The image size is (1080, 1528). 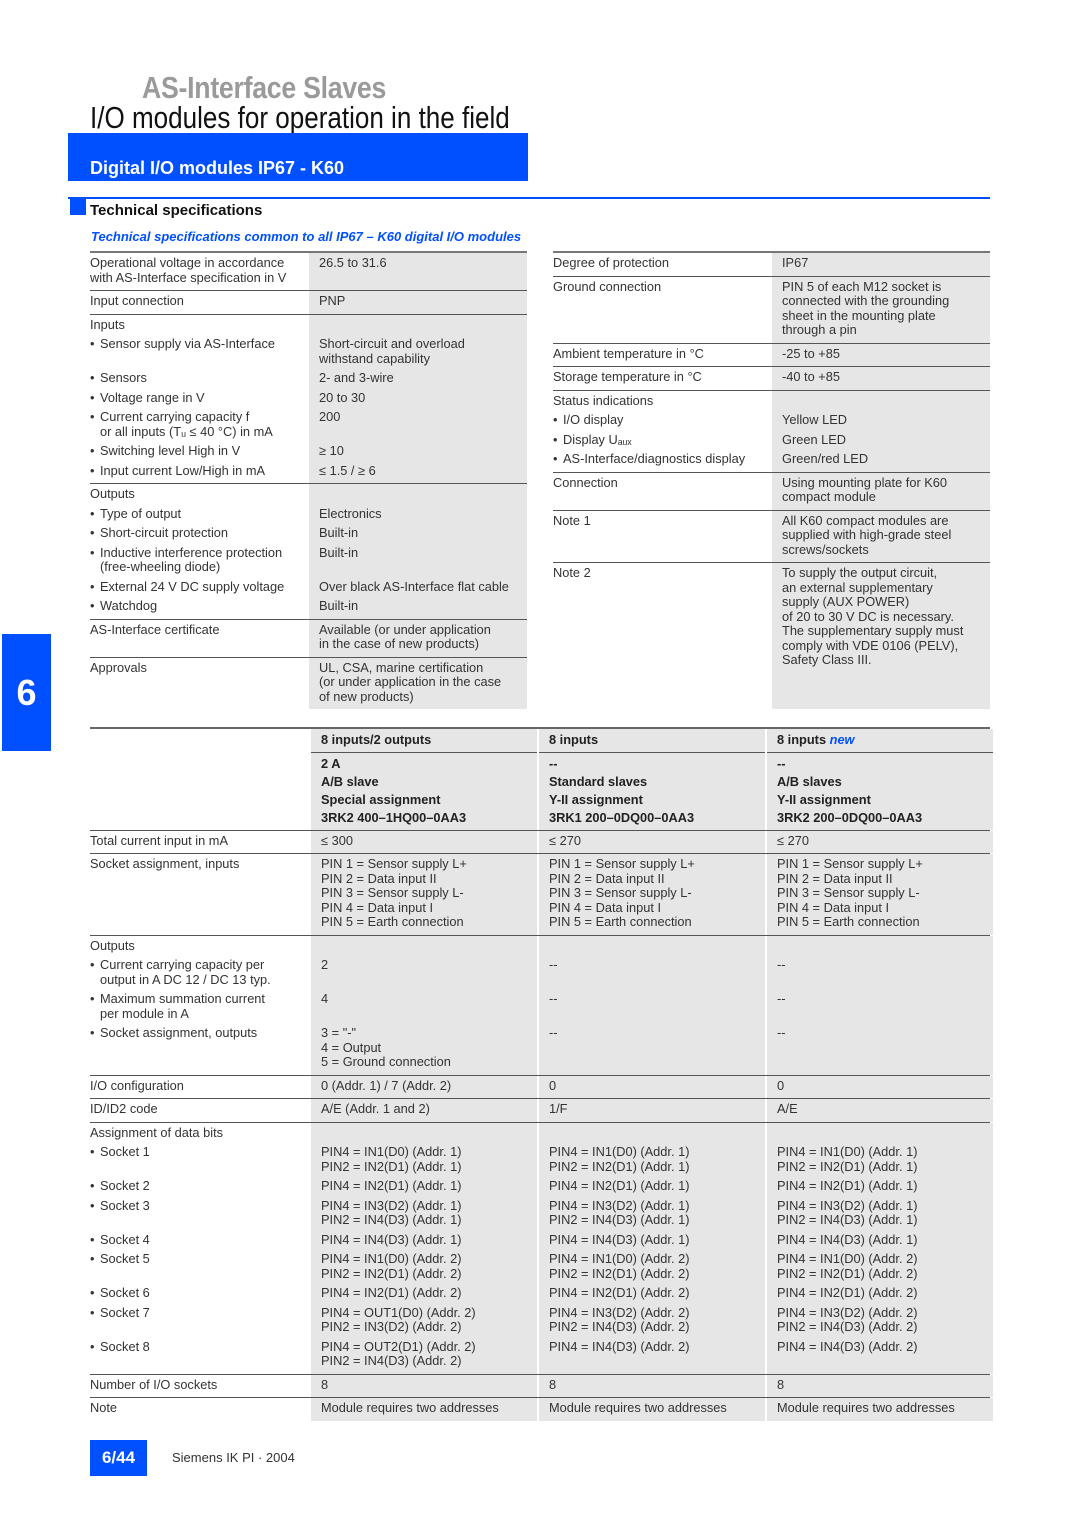 What do you see at coordinates (662, 420) in the screenshot?
I see `spec-label: I/O display` at bounding box center [662, 420].